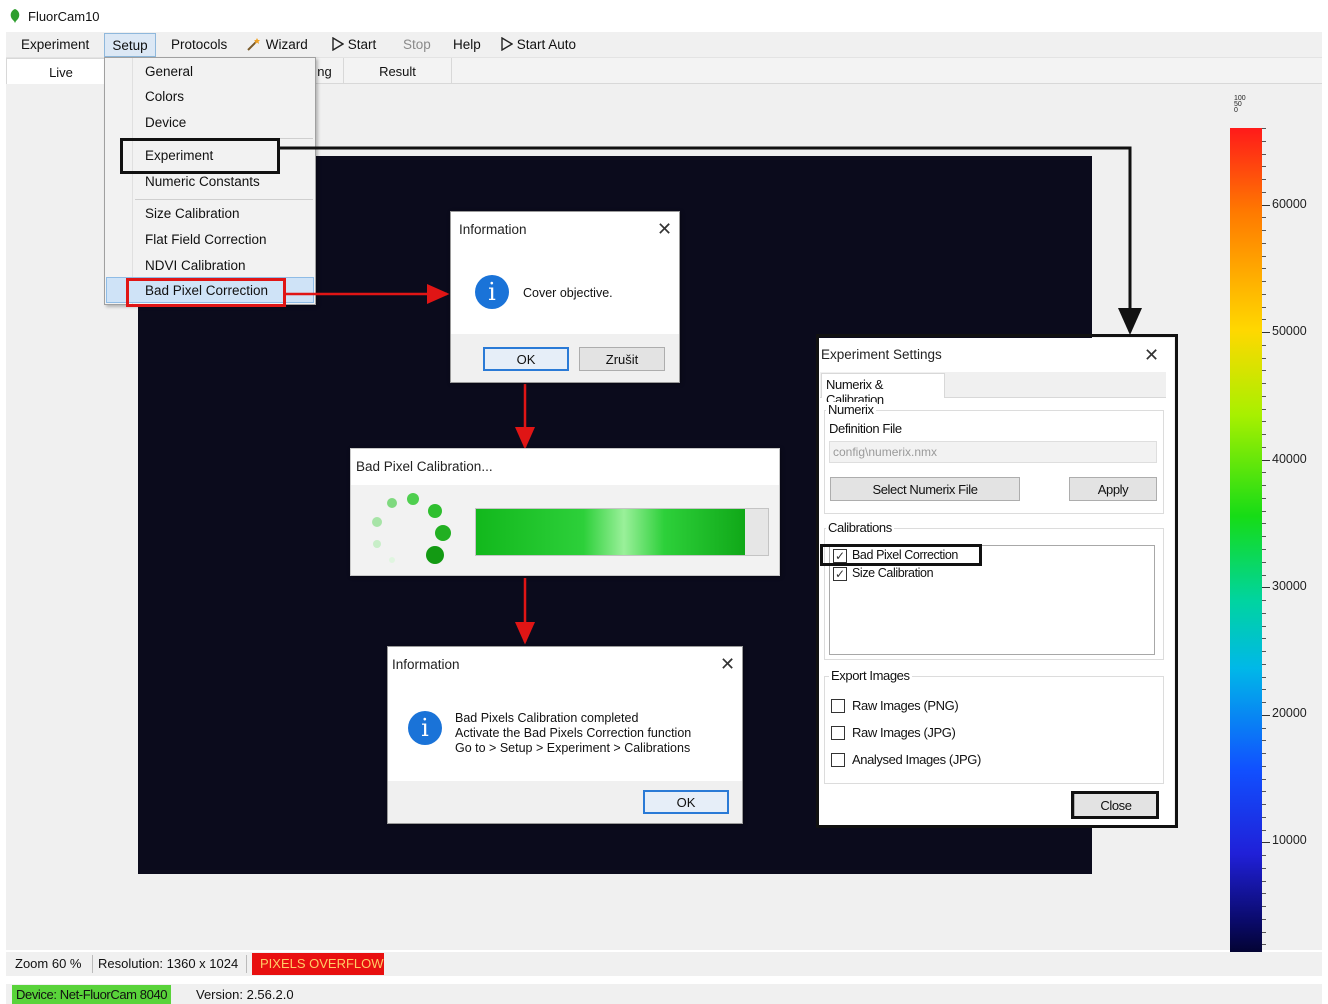  What do you see at coordinates (901, 555) in the screenshot?
I see `highlight-bad-pixel-checkbox` at bounding box center [901, 555].